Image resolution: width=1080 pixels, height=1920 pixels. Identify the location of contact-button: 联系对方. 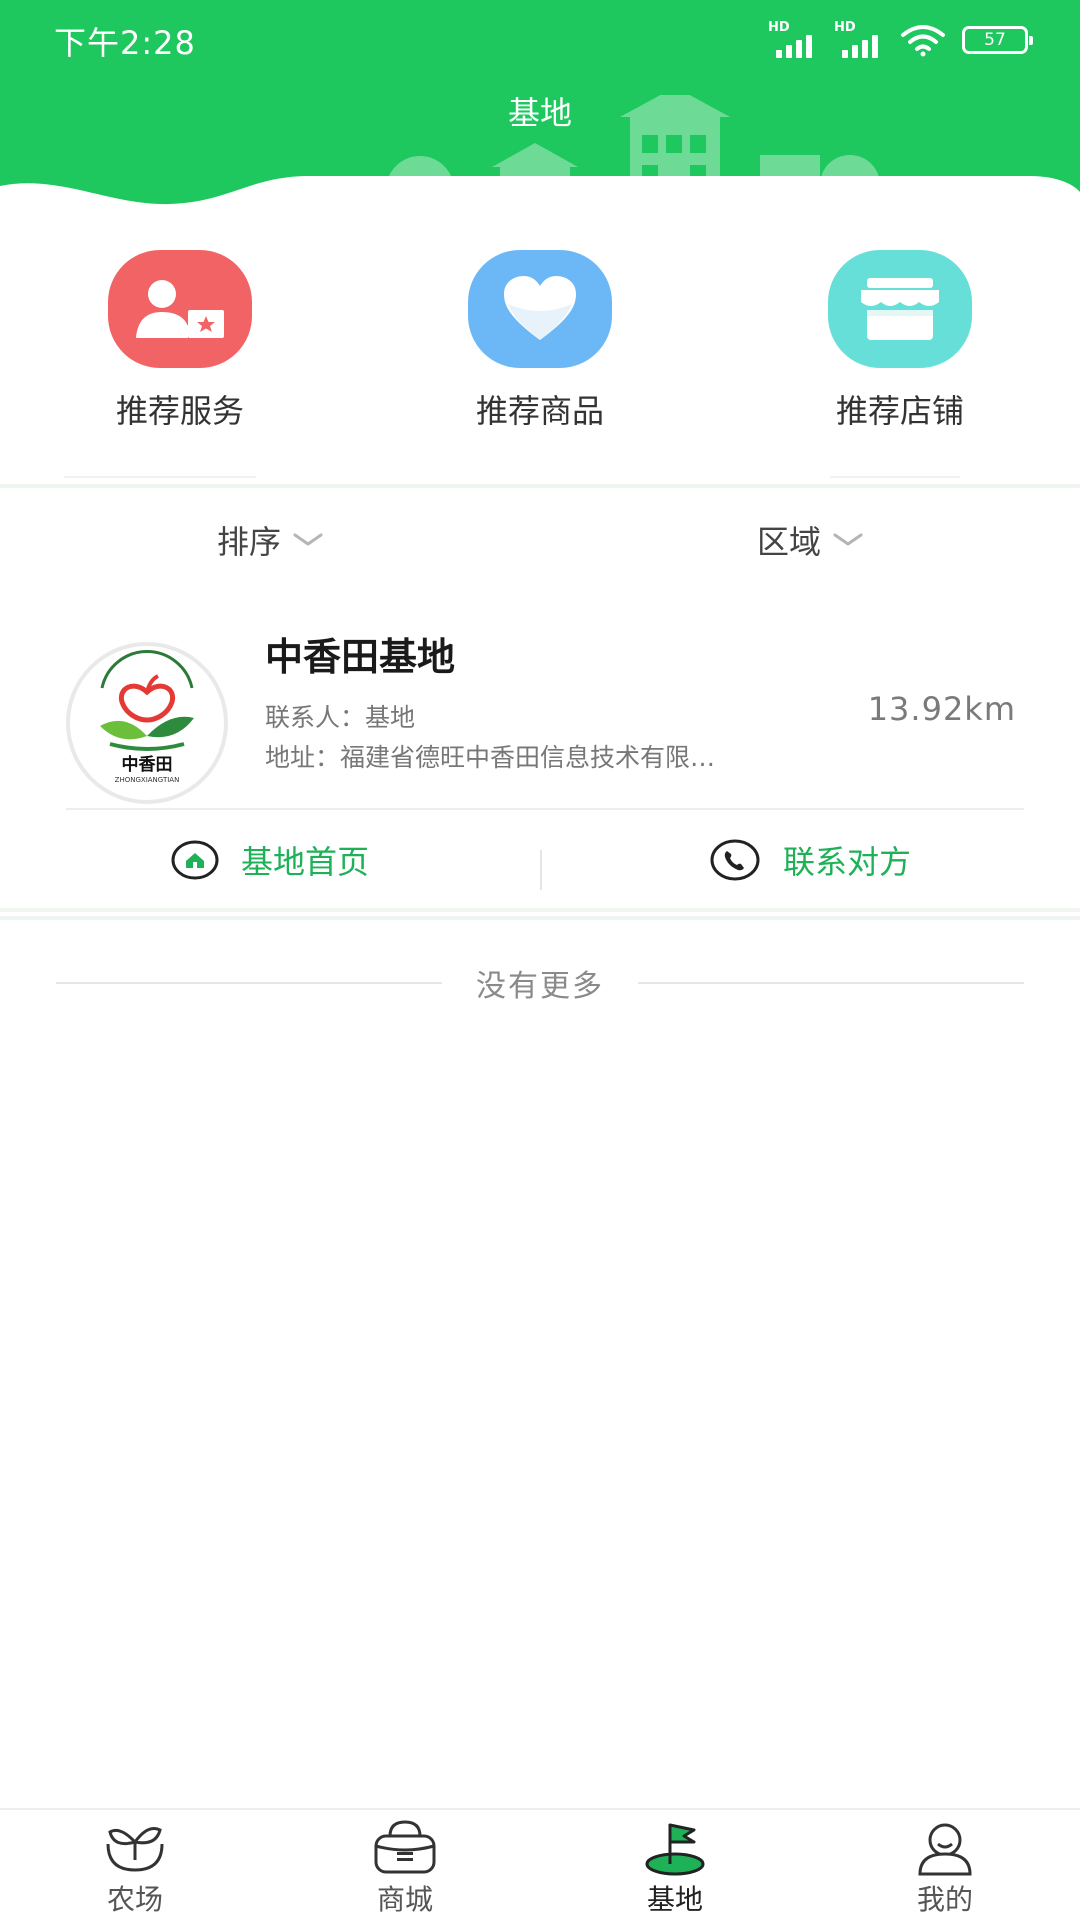
(810, 860).